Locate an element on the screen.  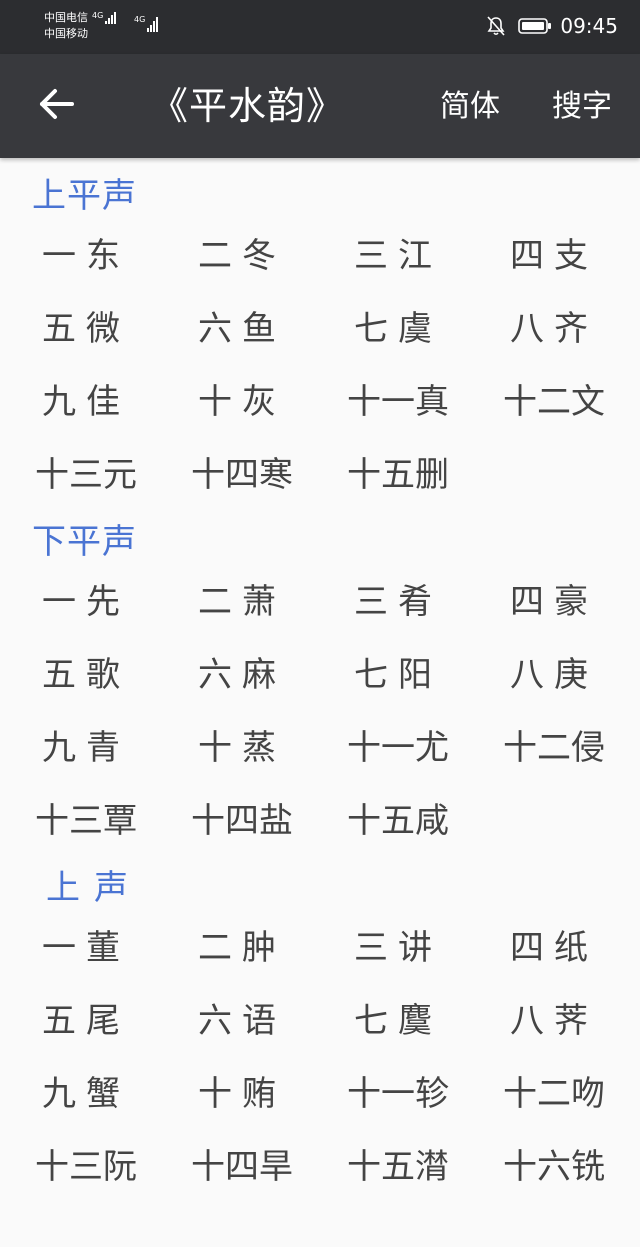
rhyme-item: 八齐 is located at coordinates (554, 329).